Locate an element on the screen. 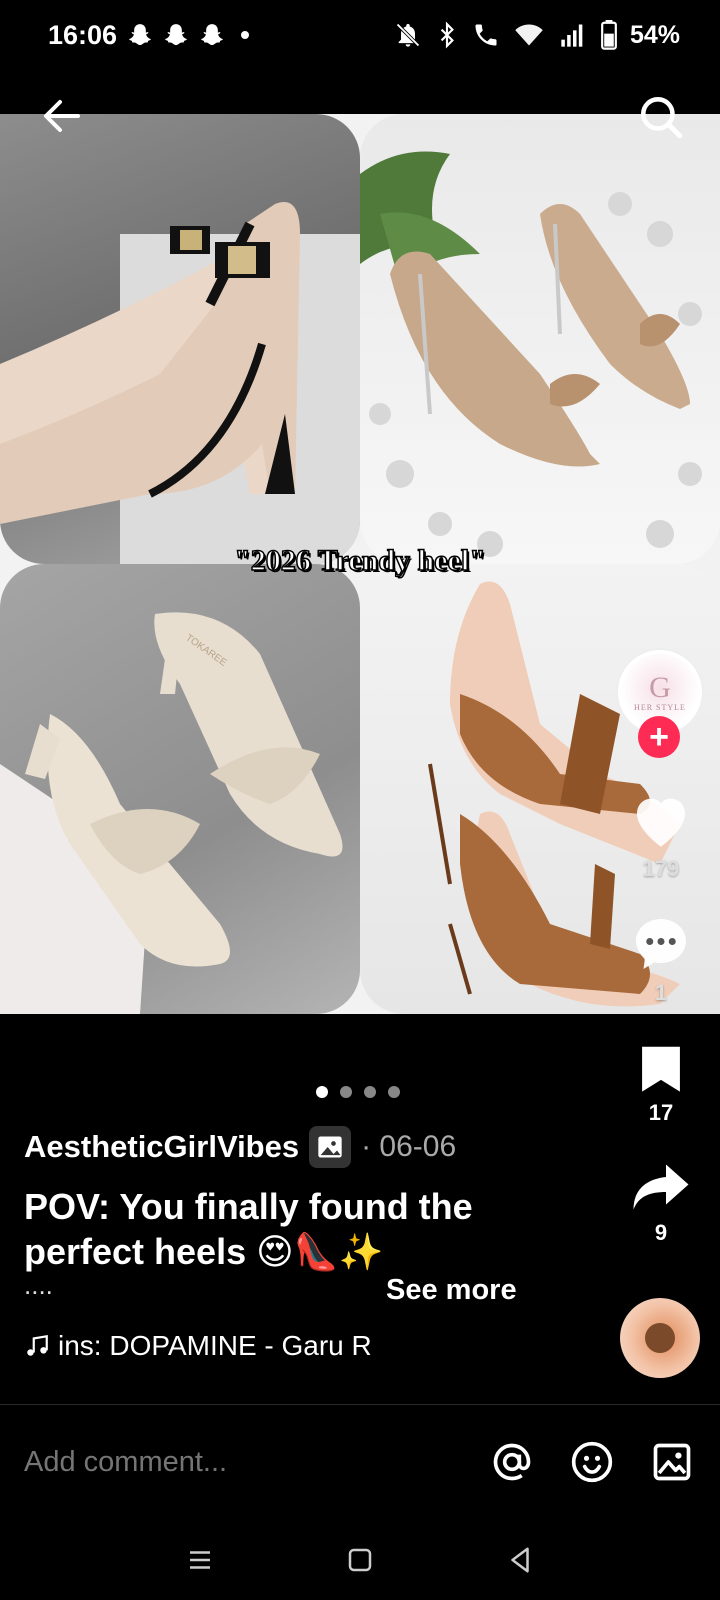  back-icon is located at coordinates (520, 1560).